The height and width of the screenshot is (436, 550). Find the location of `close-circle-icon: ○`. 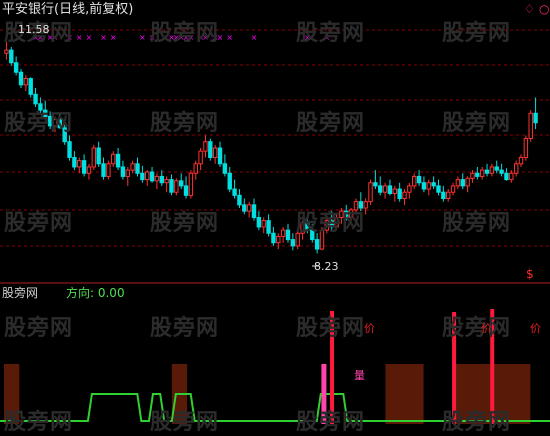

close-circle-icon: ○ is located at coordinates (544, 9).